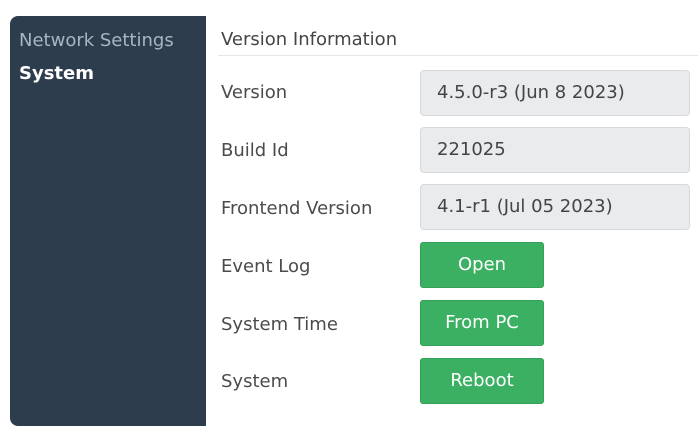  Describe the element at coordinates (279, 324) in the screenshot. I see `system-time-label: System Time` at that location.